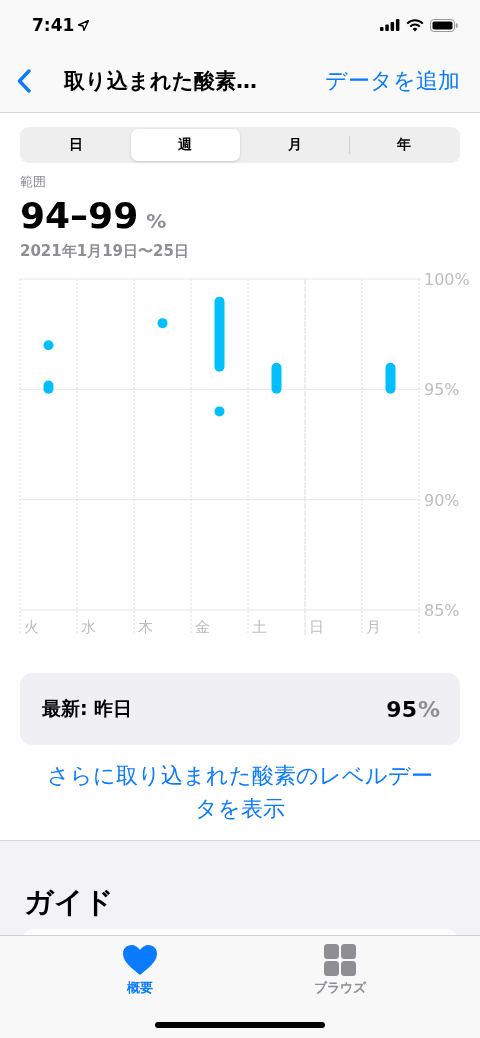  What do you see at coordinates (156, 221) in the screenshot?
I see `range-unit: %` at bounding box center [156, 221].